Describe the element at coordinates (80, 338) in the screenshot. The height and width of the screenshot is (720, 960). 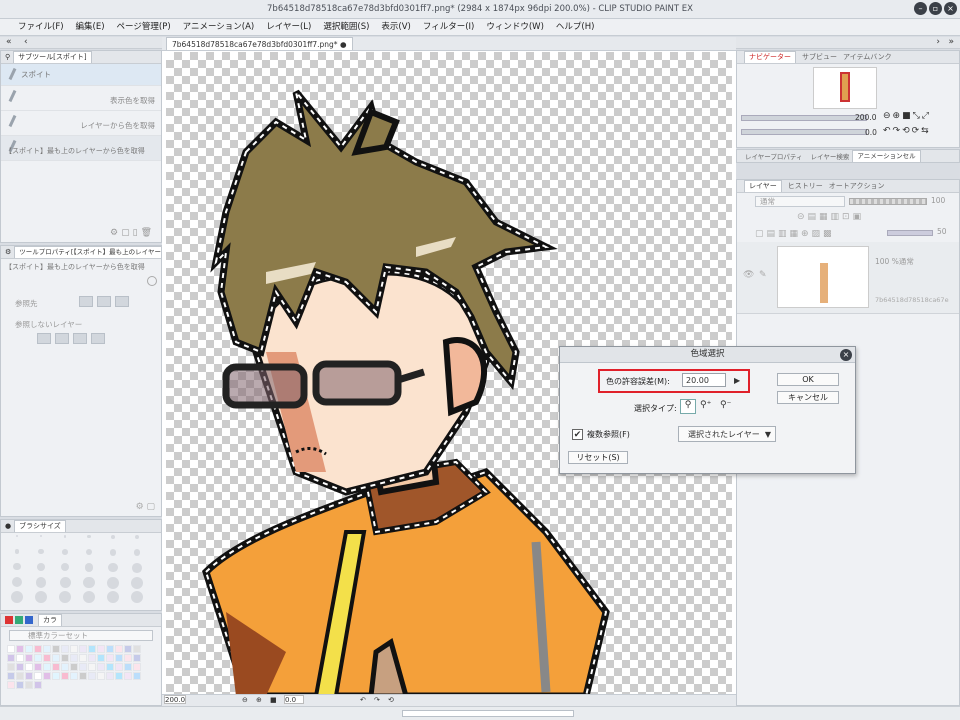
I see `exclude-layer-icon` at that location.